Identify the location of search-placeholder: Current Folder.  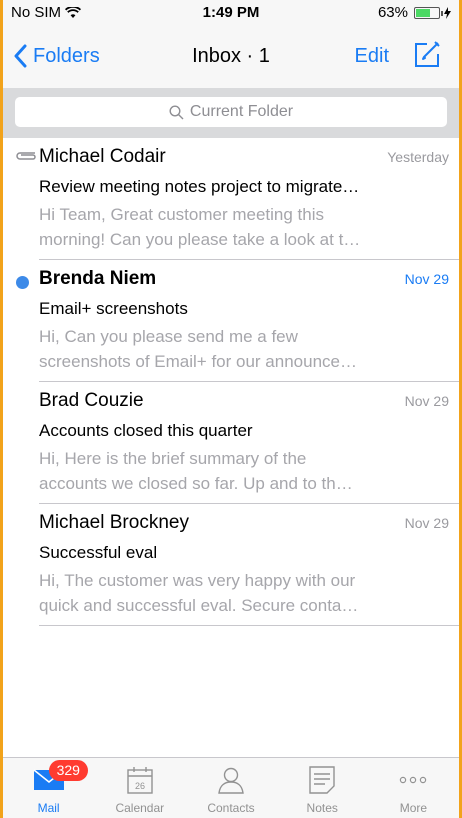
(241, 111).